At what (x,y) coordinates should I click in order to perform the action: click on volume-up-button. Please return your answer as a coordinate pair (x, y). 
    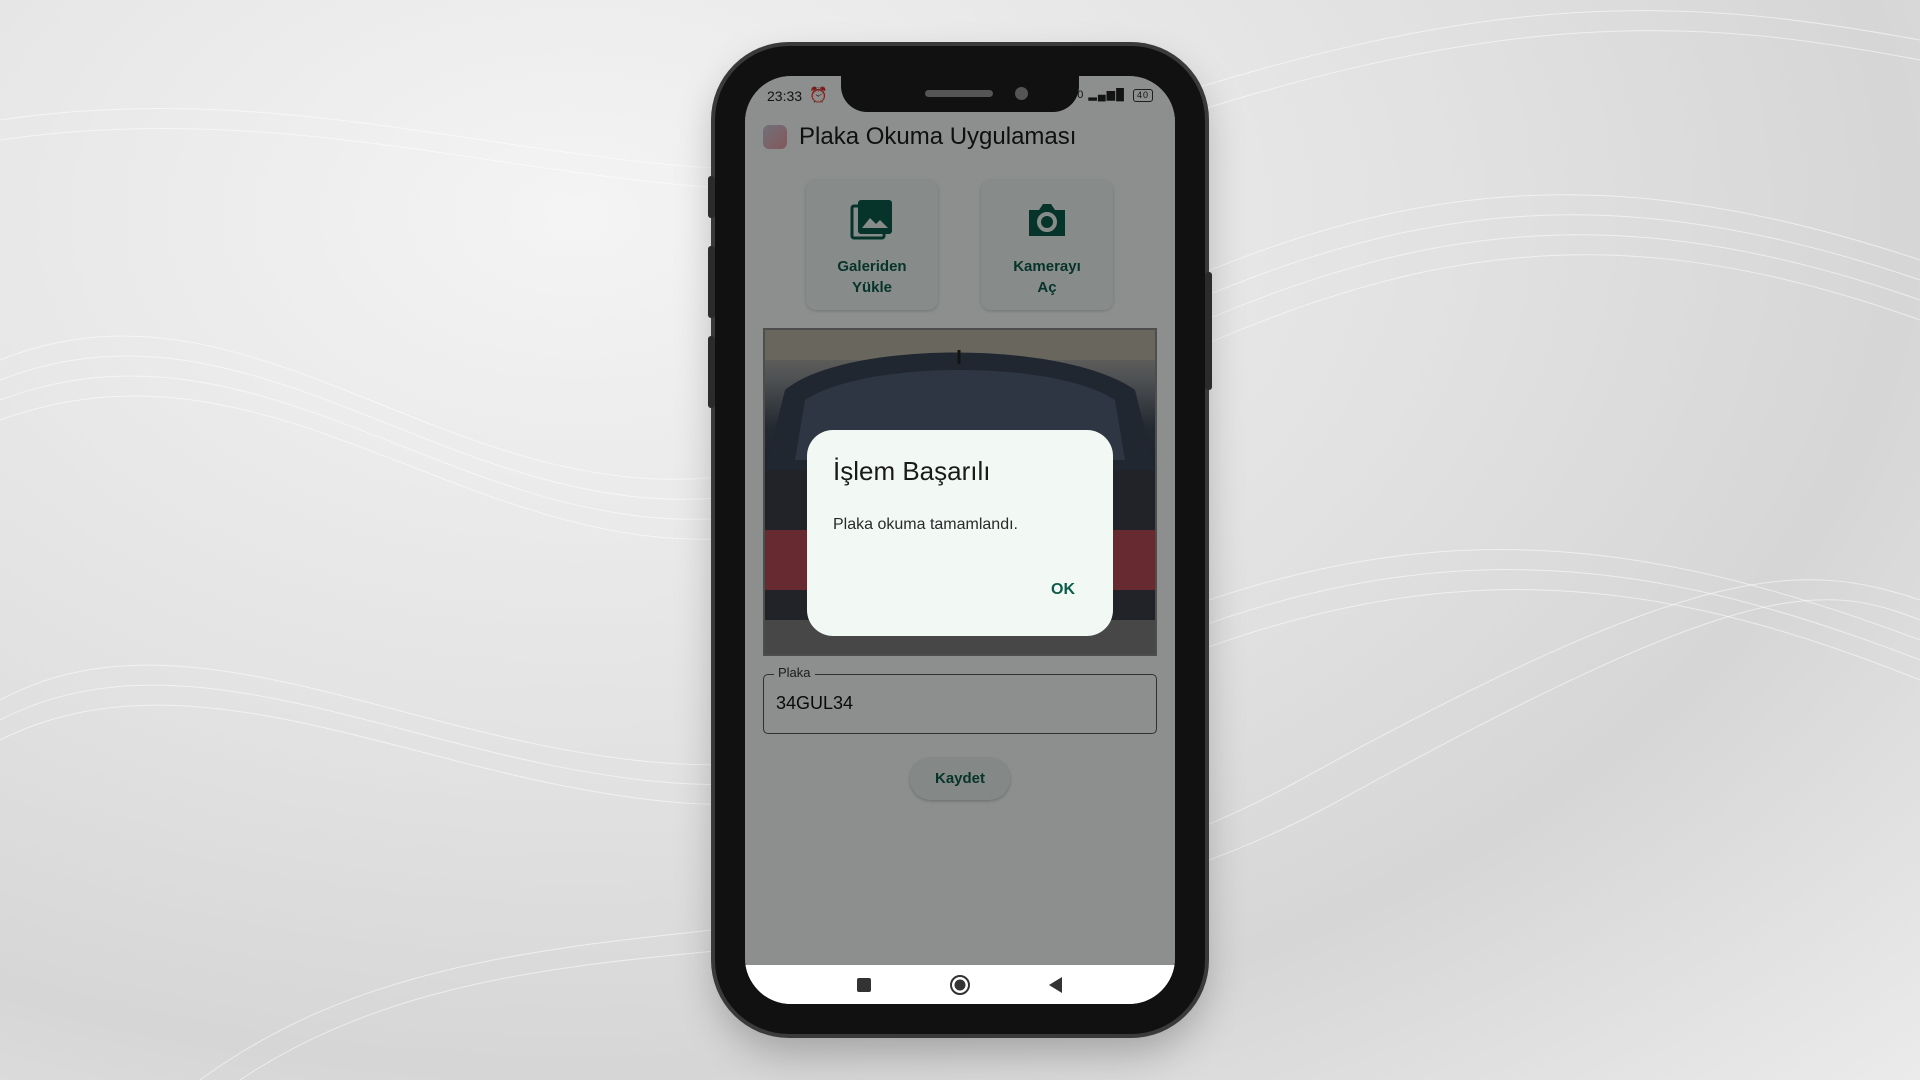
    Looking at the image, I should click on (711, 282).